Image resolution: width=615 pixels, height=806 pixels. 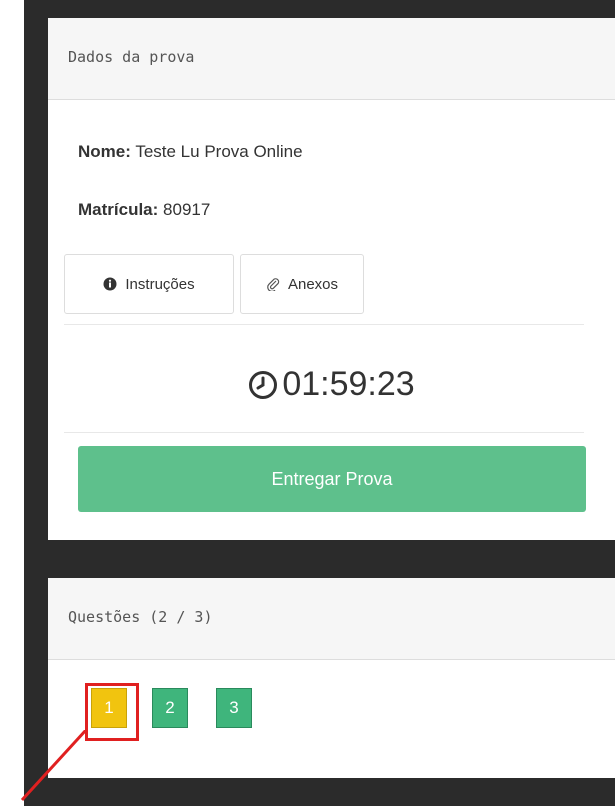 I want to click on panel-header-exam: Dados da prova, so click(x=331, y=59).